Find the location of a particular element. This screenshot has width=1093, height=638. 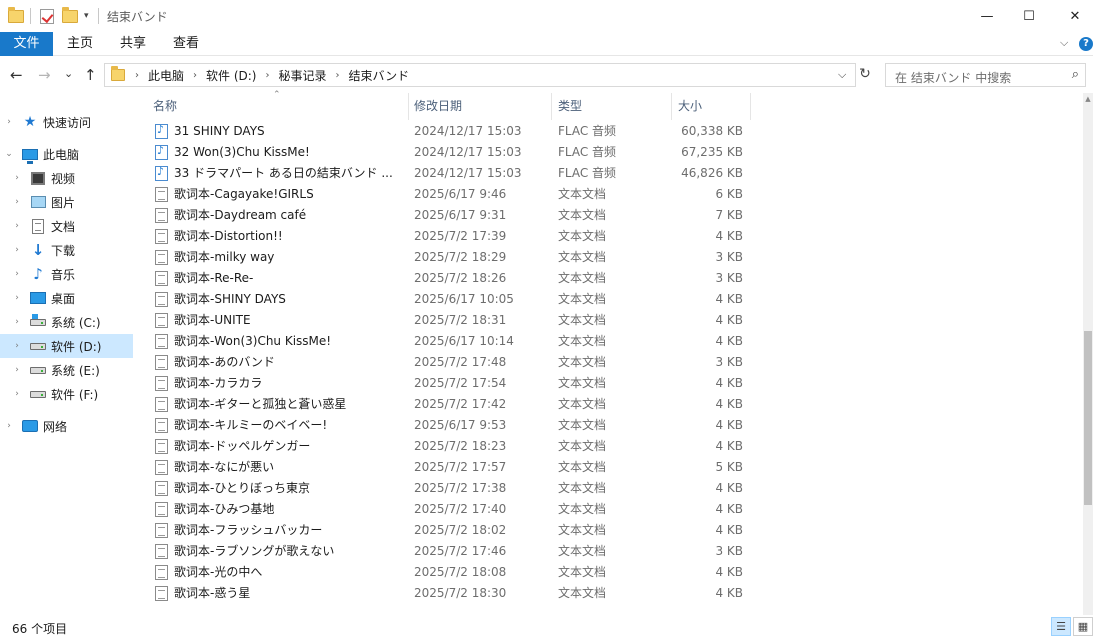

chevron-down-icon: ⌄ is located at coordinates (9, 154).